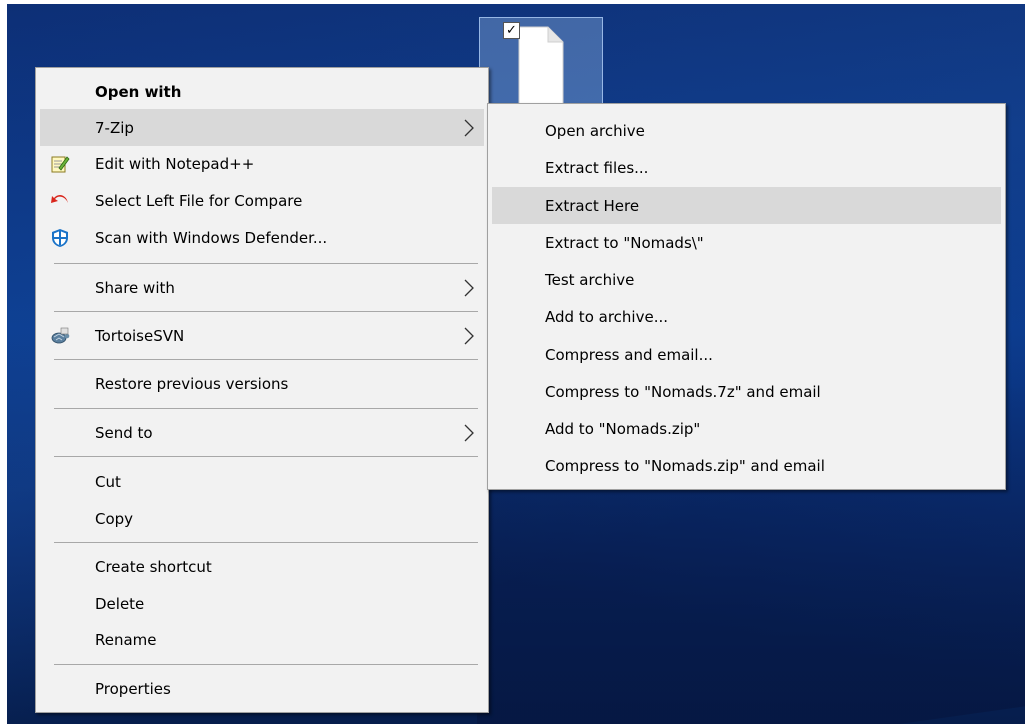 The width and height of the screenshot is (1026, 728). Describe the element at coordinates (262, 518) in the screenshot. I see `menu-item-copy: Copy` at that location.